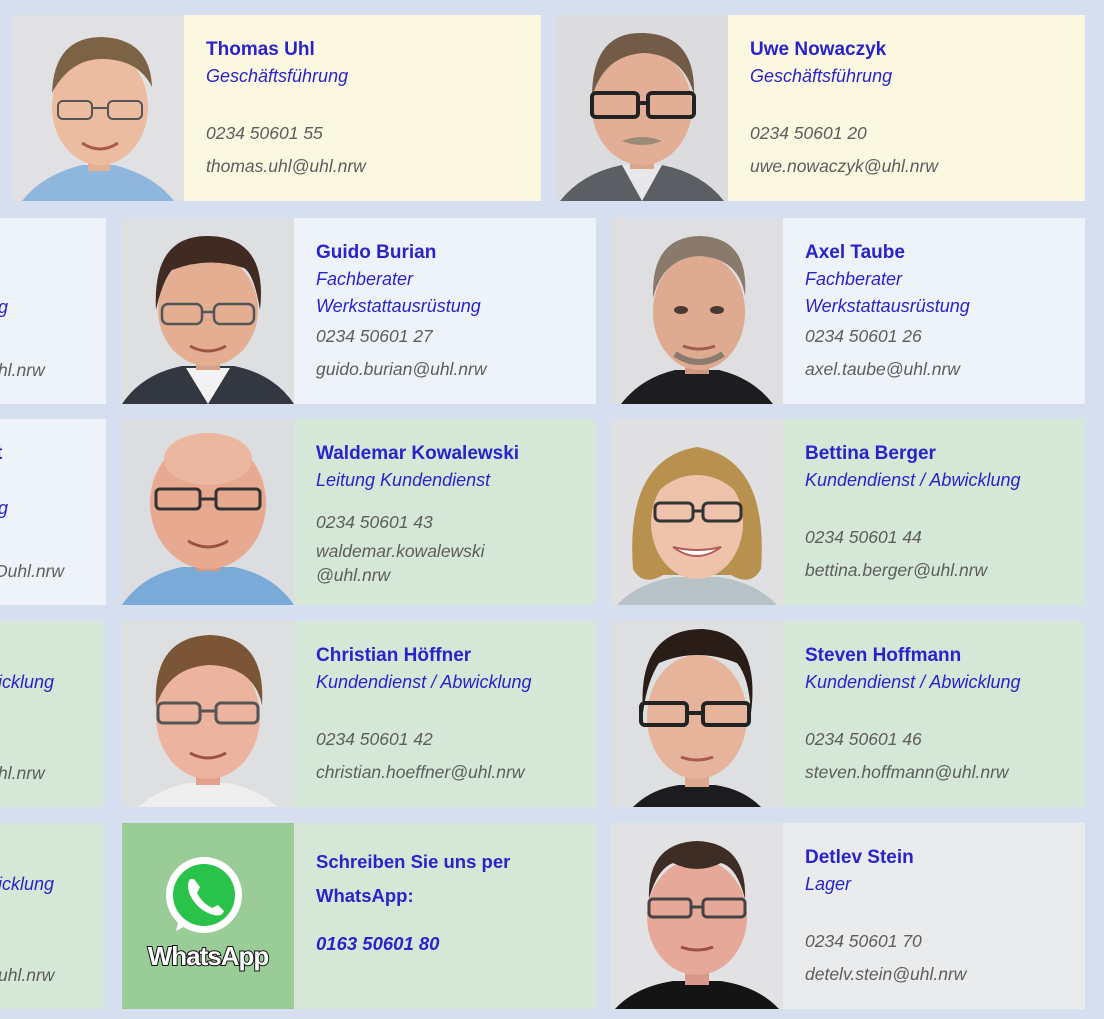  I want to click on email-guido-burian: guido.burian@uhl.nrw, so click(401, 369).